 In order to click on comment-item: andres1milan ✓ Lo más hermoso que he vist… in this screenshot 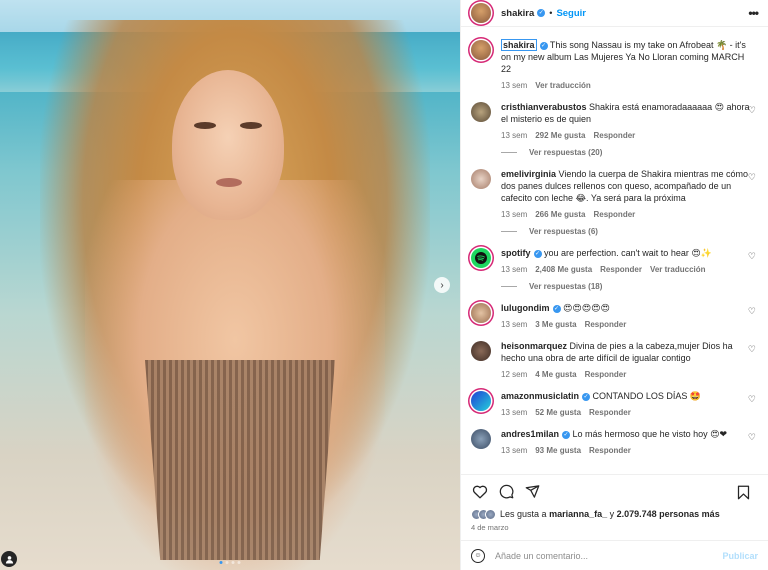, I will do `click(614, 441)`.